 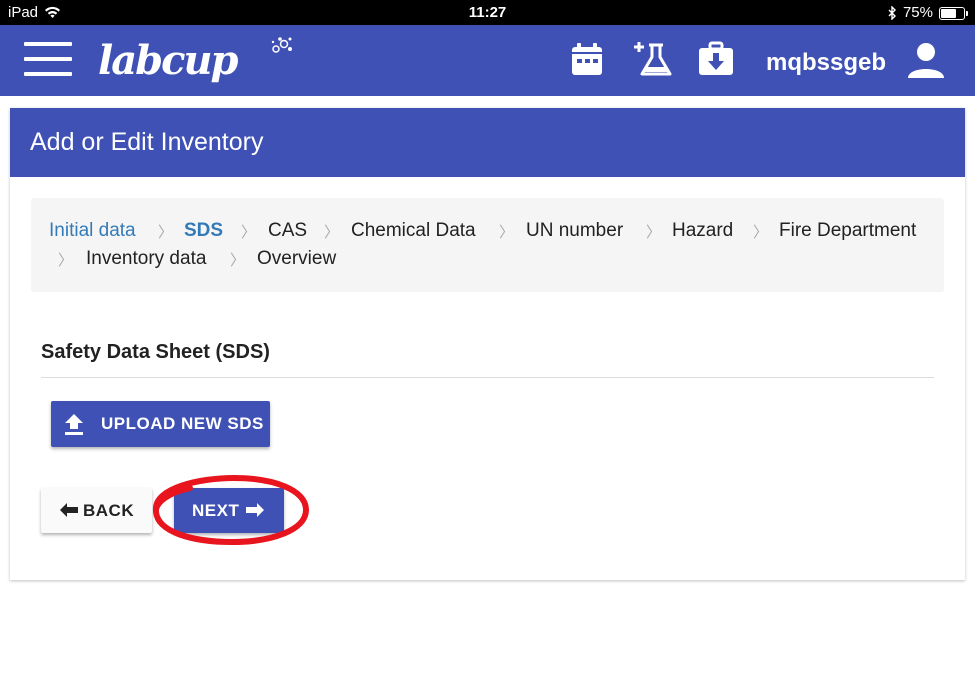 I want to click on page-title: Add or Edit Inventory, so click(x=147, y=142).